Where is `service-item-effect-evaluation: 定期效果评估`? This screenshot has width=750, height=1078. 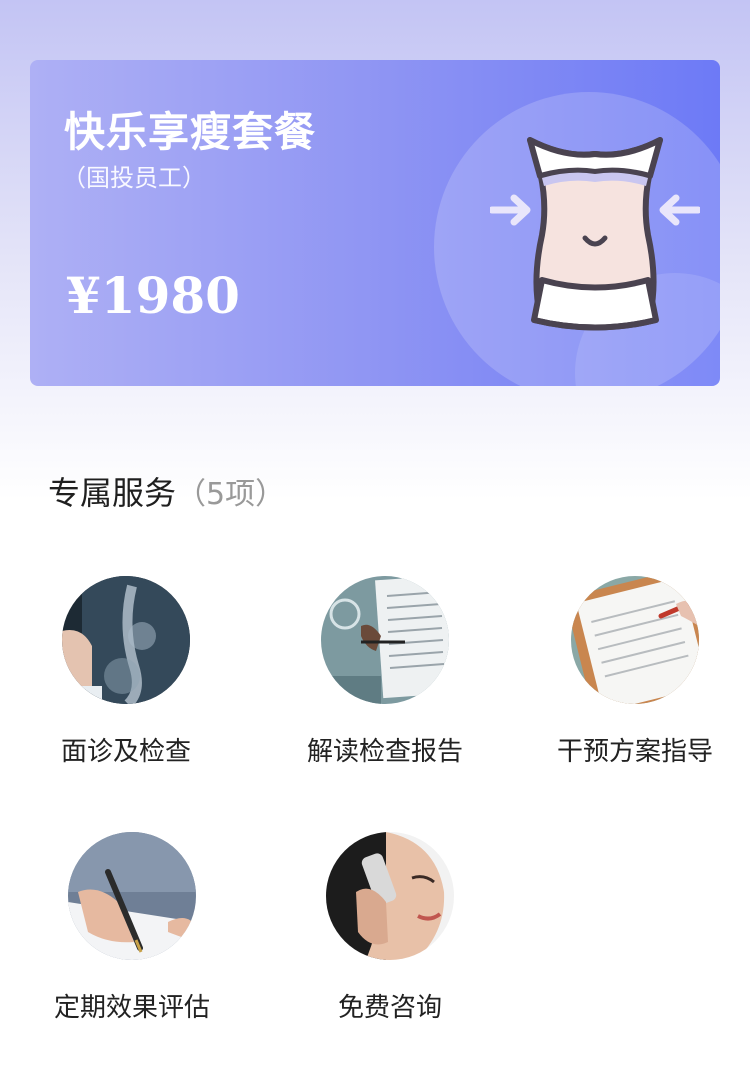 service-item-effect-evaluation: 定期效果评估 is located at coordinates (132, 928).